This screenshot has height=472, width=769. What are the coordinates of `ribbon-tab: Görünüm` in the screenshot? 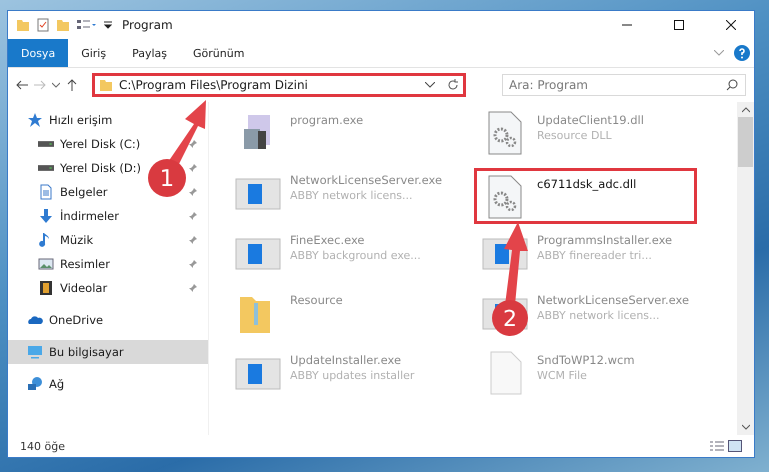 It's located at (219, 53).